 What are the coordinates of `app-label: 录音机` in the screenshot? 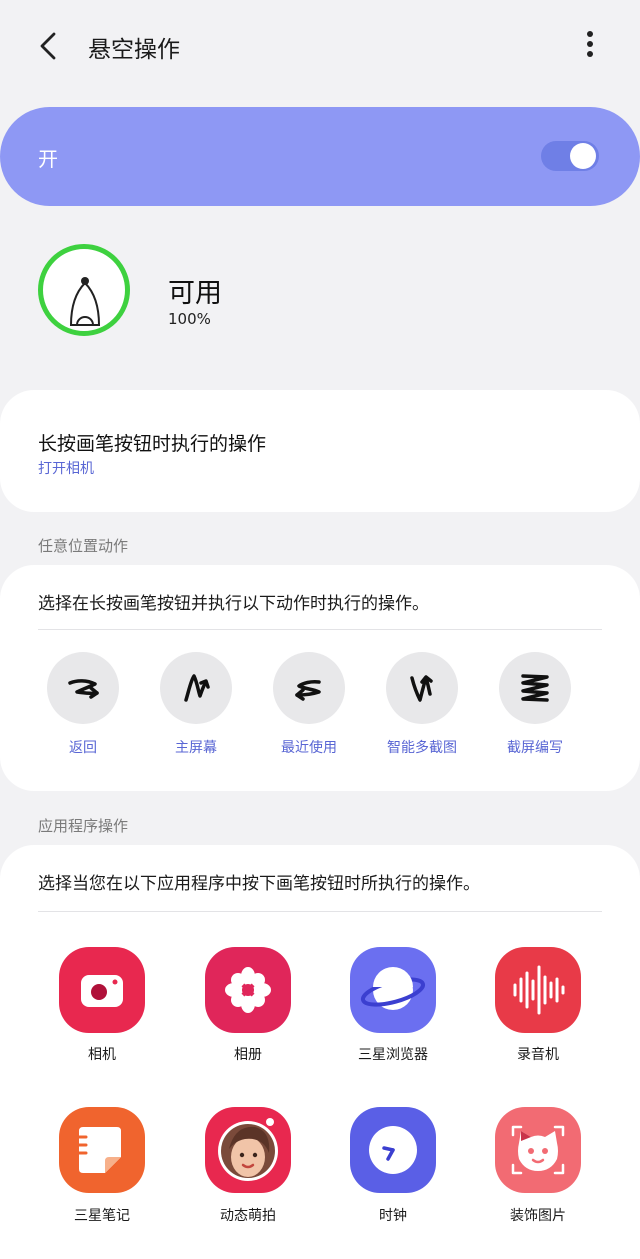 It's located at (538, 1055).